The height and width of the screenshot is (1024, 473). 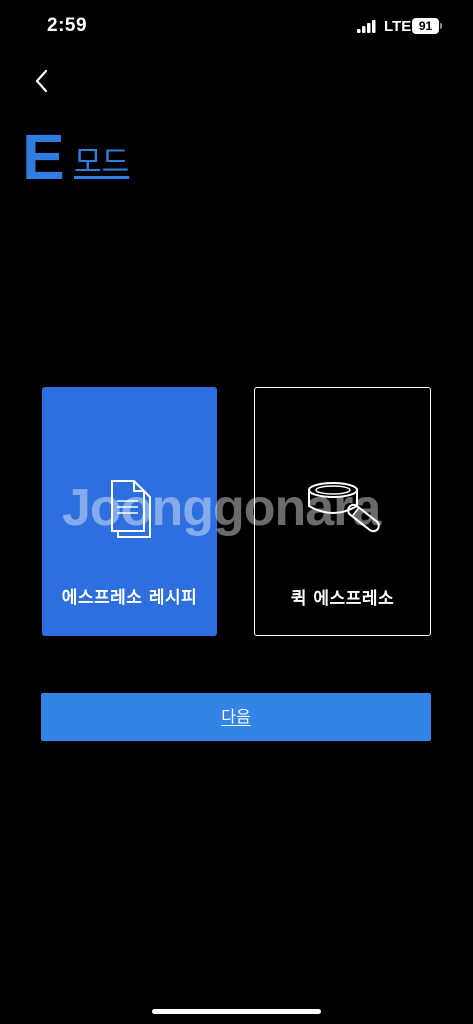 I want to click on status-time: 2:59, so click(x=67, y=25).